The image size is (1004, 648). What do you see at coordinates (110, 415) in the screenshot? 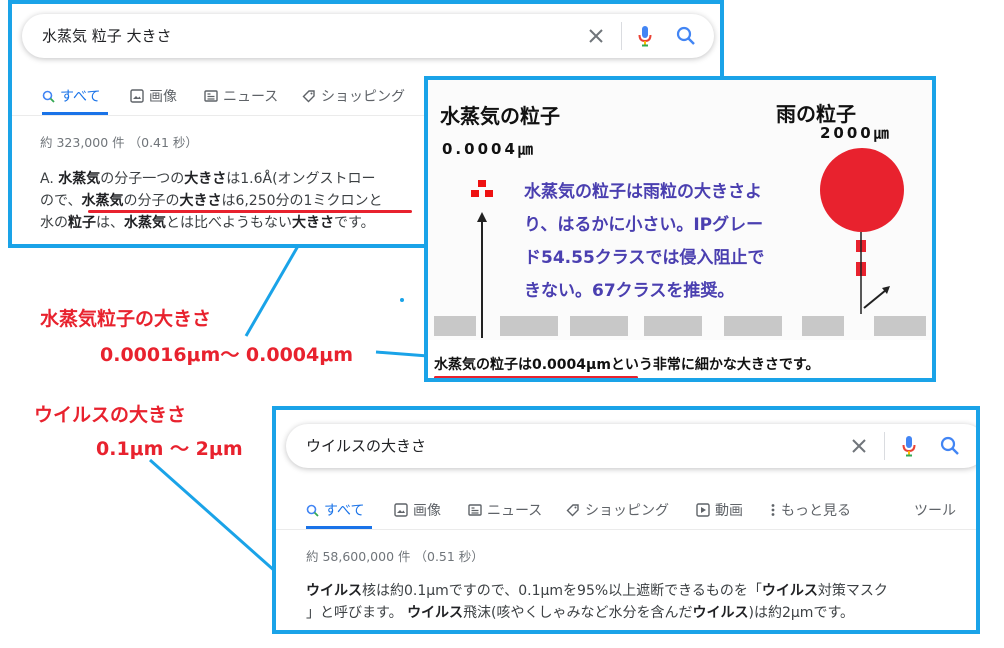
I see `virus-size-label: ウイルスの大きさ` at bounding box center [110, 415].